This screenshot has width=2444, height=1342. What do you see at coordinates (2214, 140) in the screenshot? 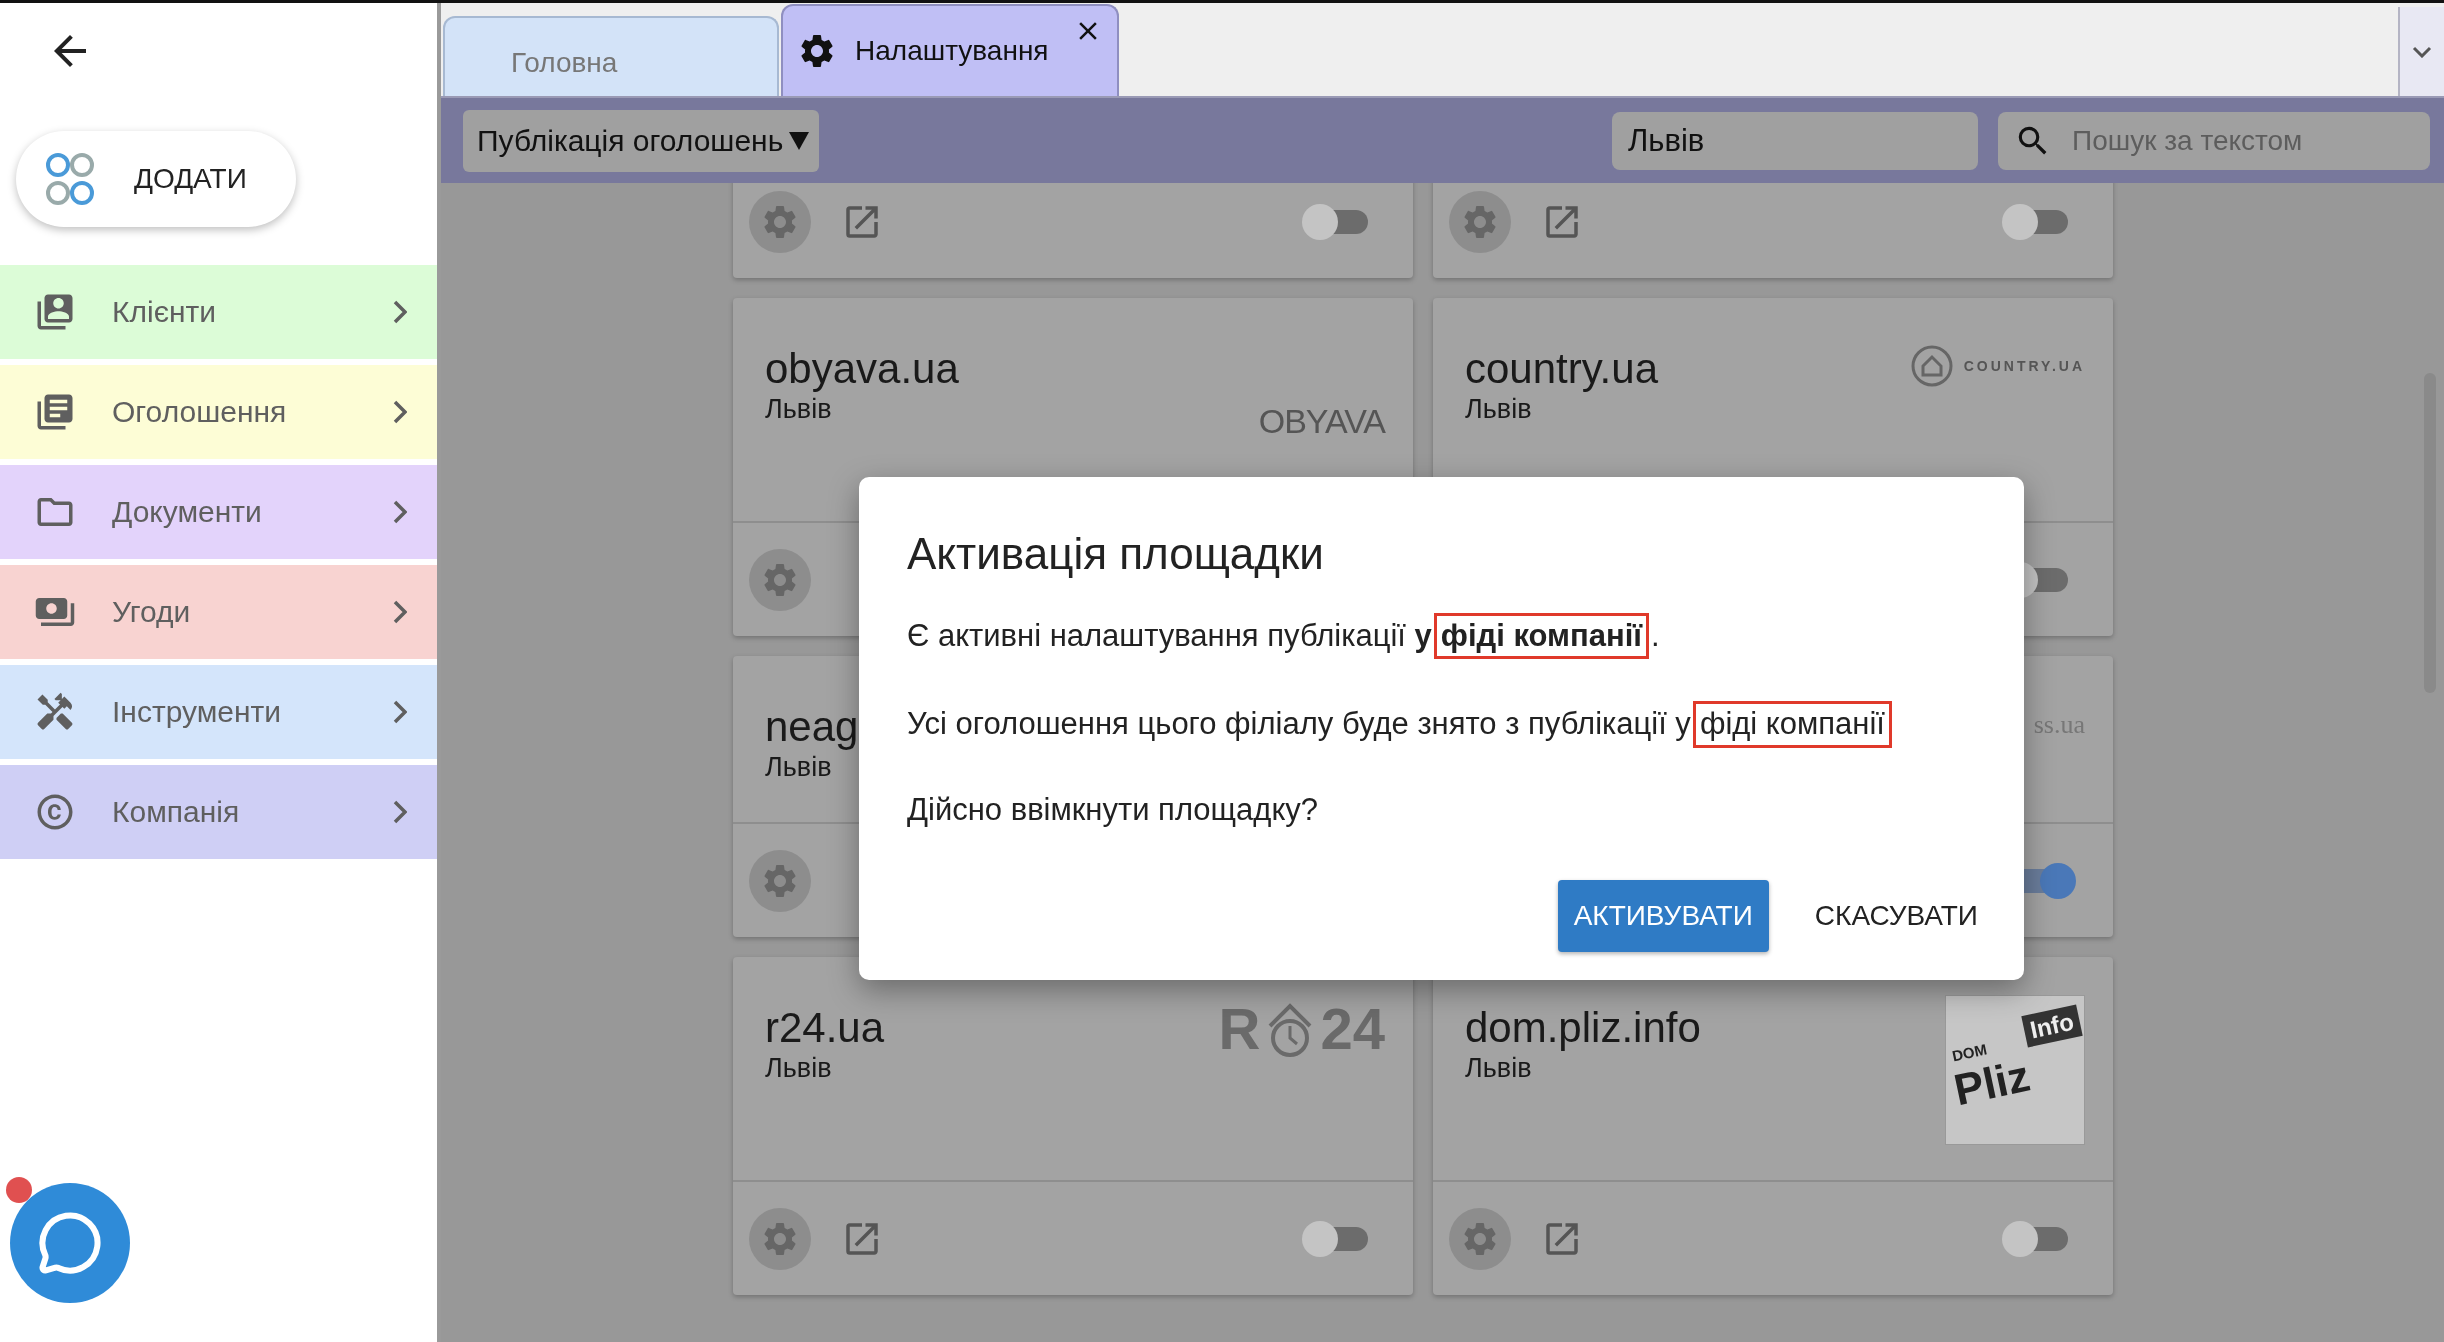
I see `search-field: Пошук за текстом` at bounding box center [2214, 140].